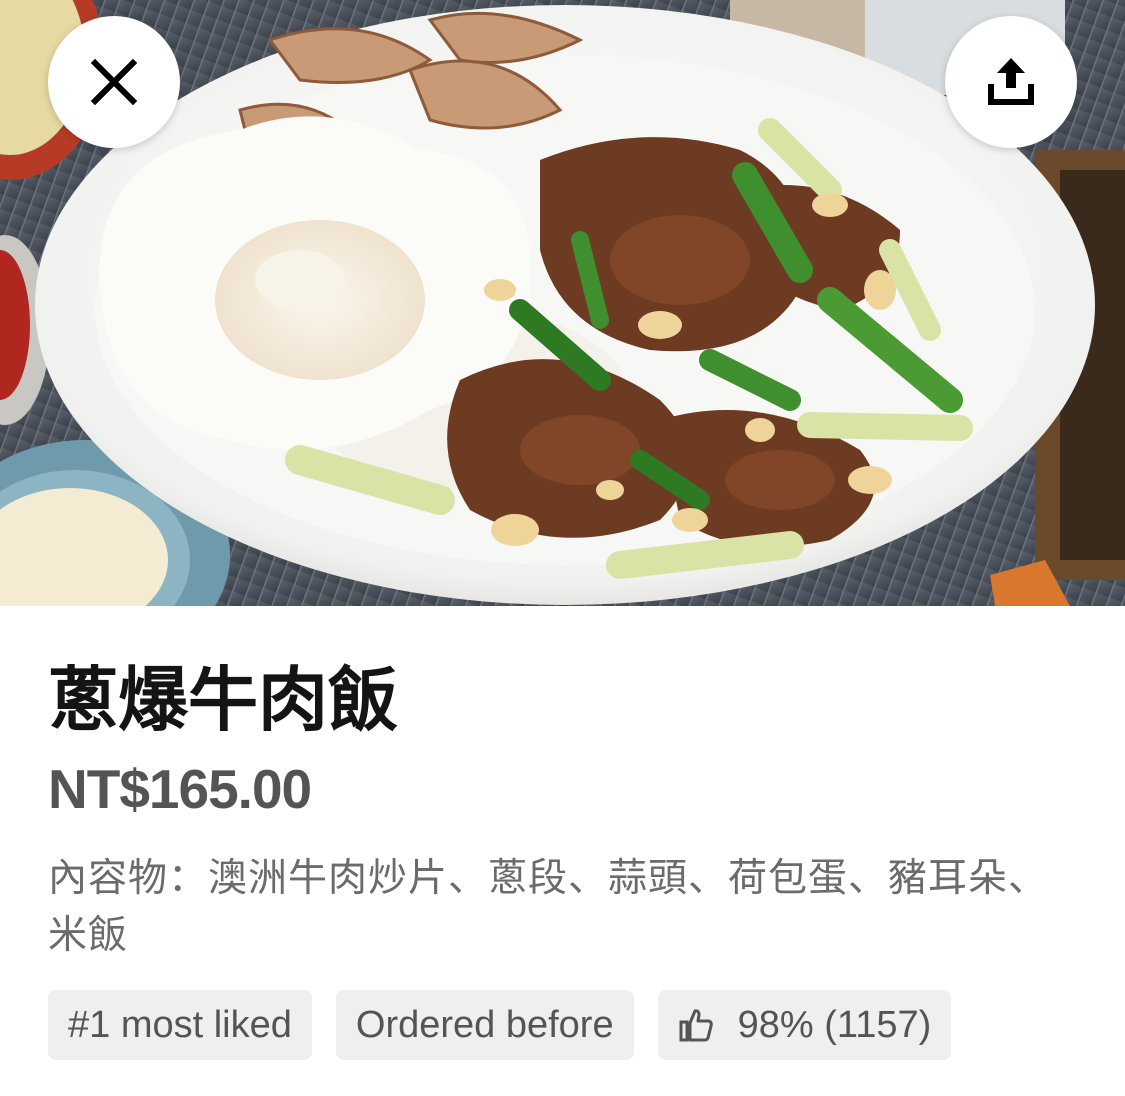 Image resolution: width=1125 pixels, height=1096 pixels. I want to click on thumbs-up-icon, so click(696, 1025).